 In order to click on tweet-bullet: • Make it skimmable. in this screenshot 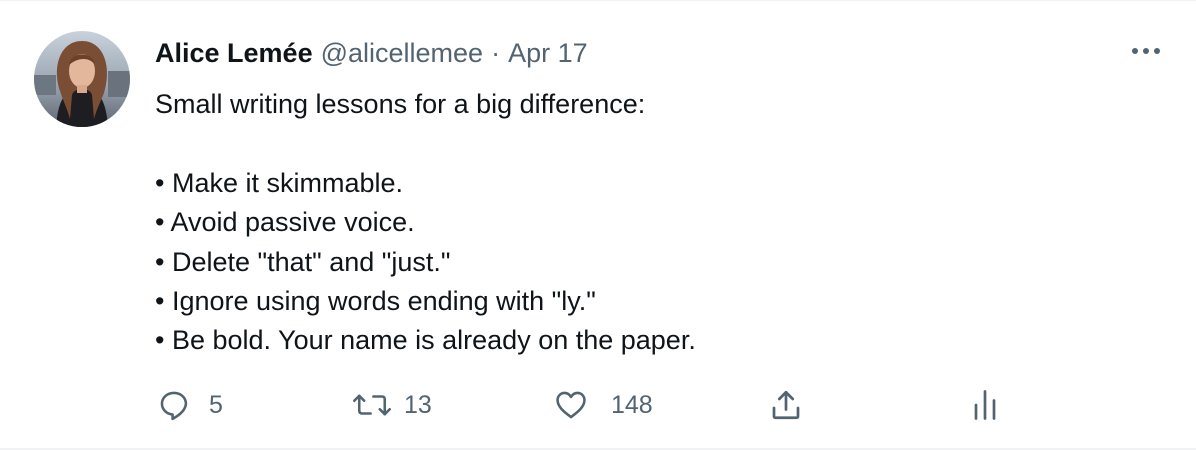, I will do `click(279, 182)`.